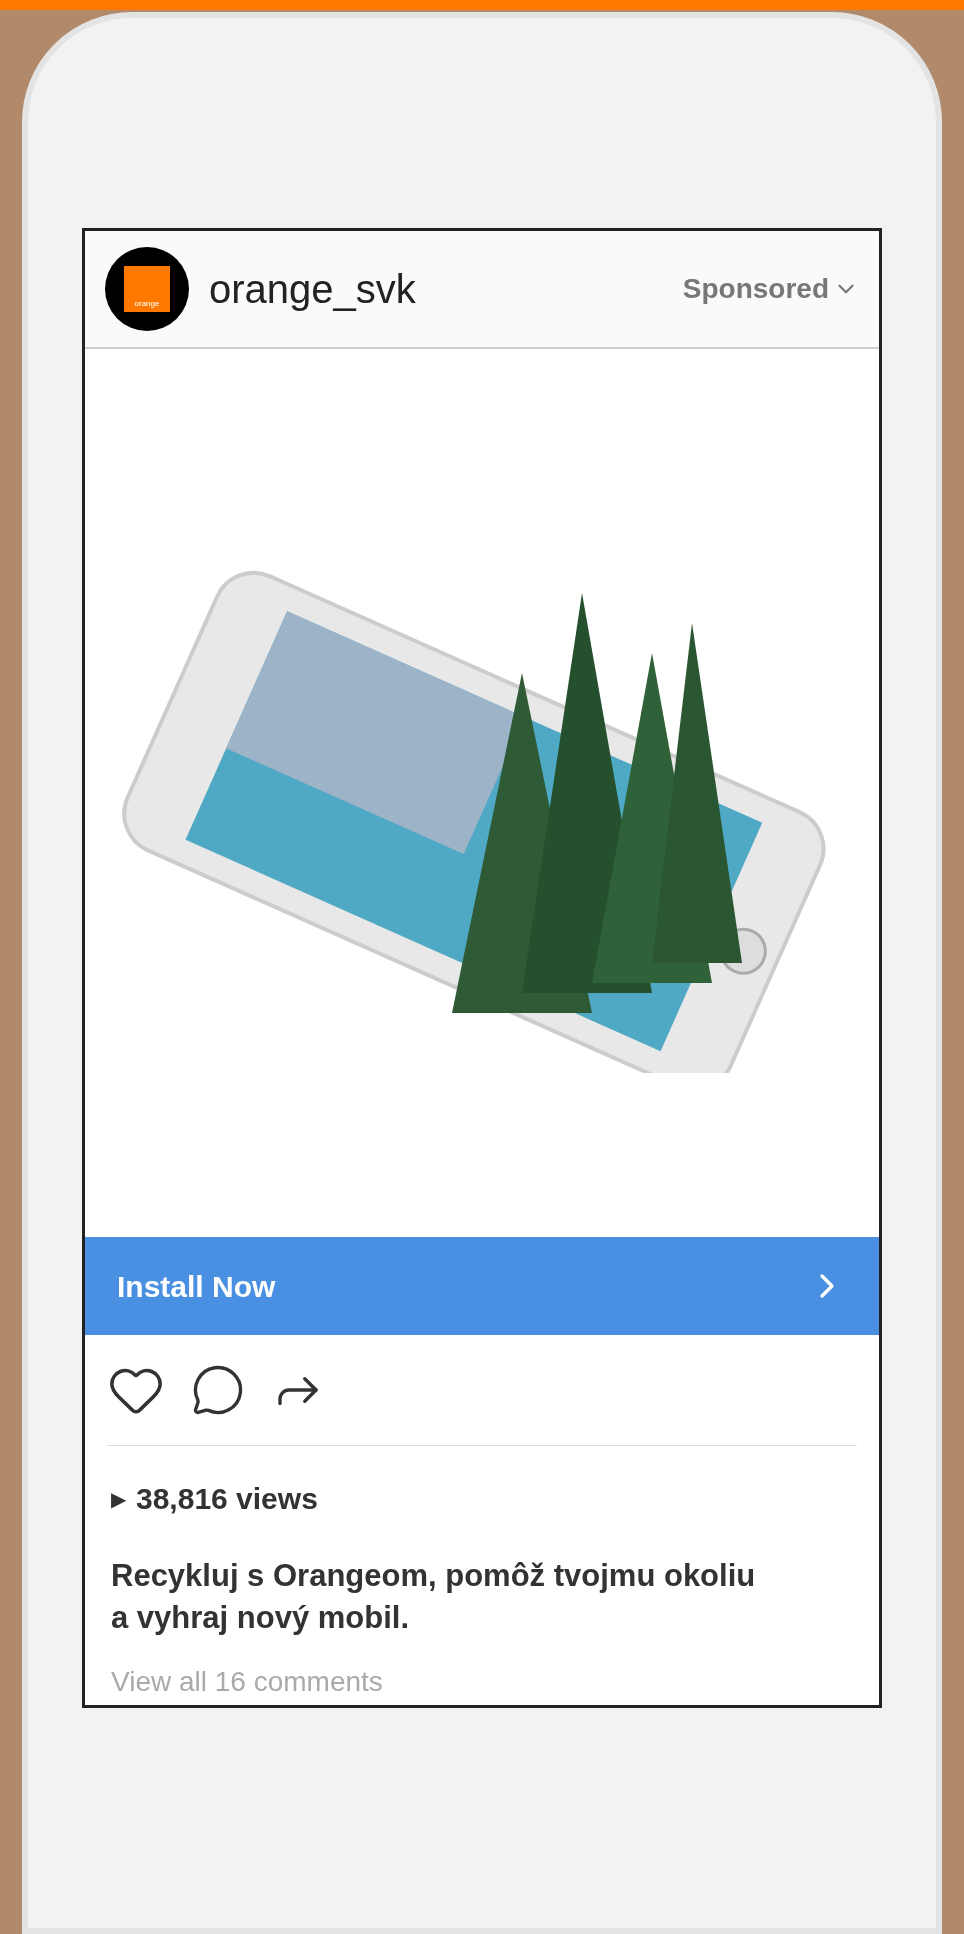  I want to click on account-name: orange_svk, so click(312, 289).